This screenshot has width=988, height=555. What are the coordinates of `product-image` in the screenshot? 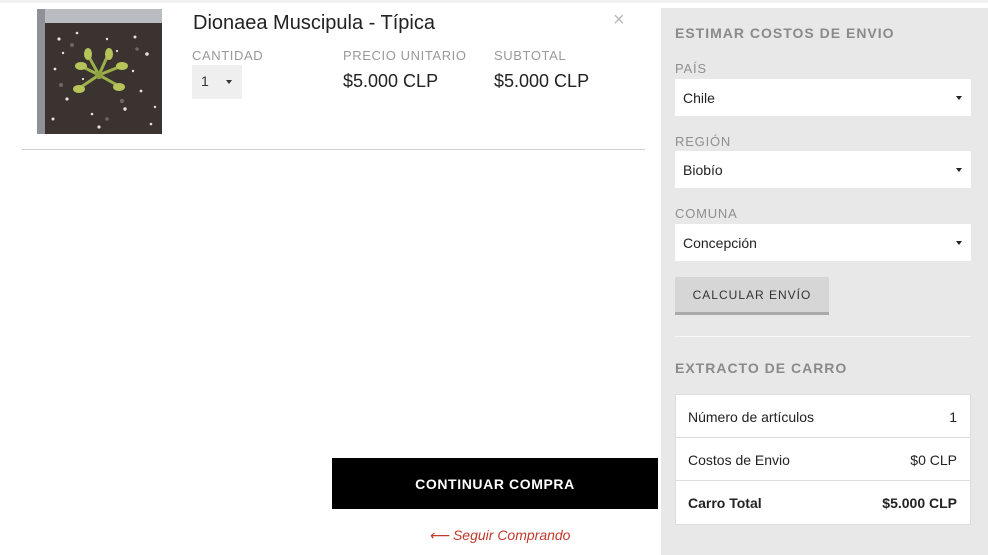 It's located at (99, 71).